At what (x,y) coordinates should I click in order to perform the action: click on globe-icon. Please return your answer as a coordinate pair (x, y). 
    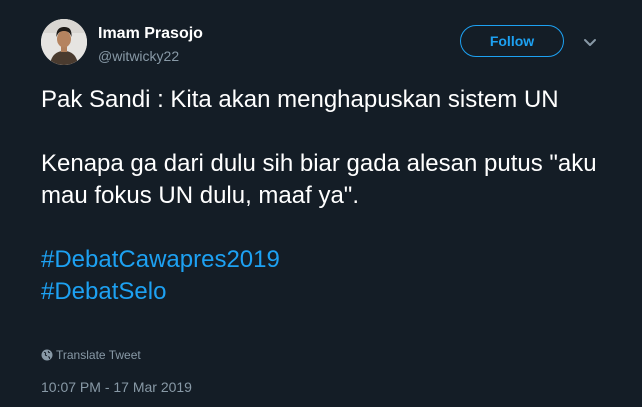
    Looking at the image, I should click on (47, 355).